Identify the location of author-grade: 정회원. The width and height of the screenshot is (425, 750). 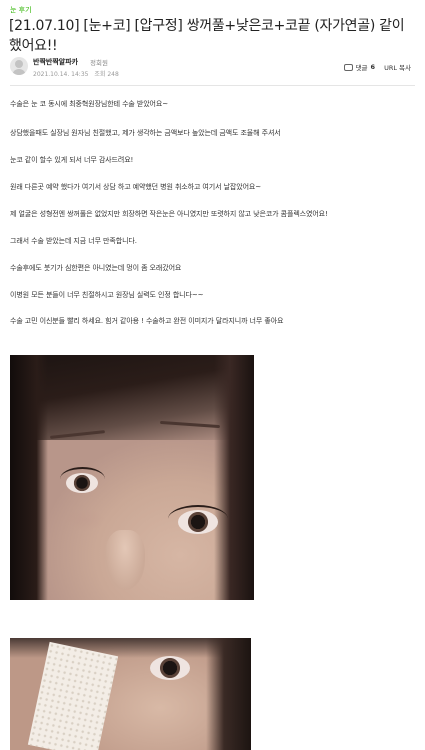
(99, 63).